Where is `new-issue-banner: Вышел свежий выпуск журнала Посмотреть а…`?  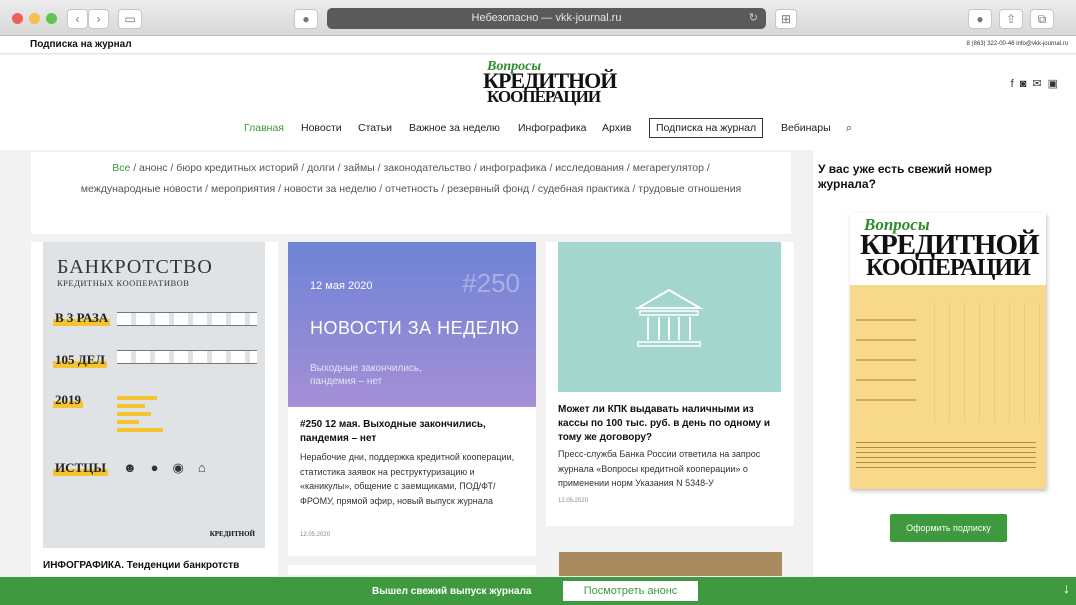
new-issue-banner: Вышел свежий выпуск журнала Посмотреть а… is located at coordinates (538, 591).